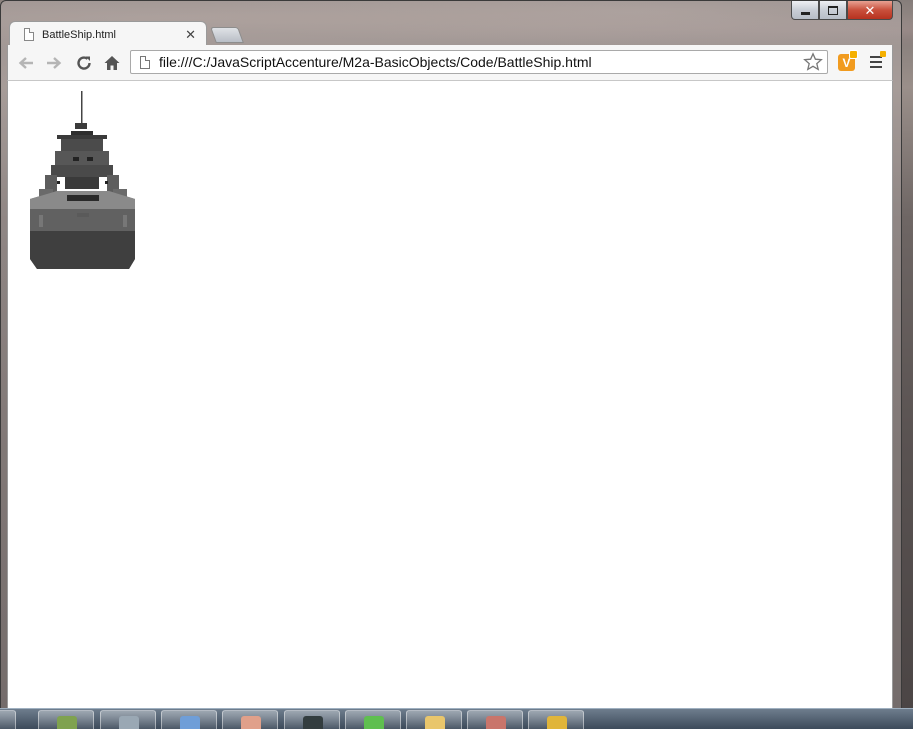 This screenshot has width=913, height=729. I want to click on back-button, so click(26, 63).